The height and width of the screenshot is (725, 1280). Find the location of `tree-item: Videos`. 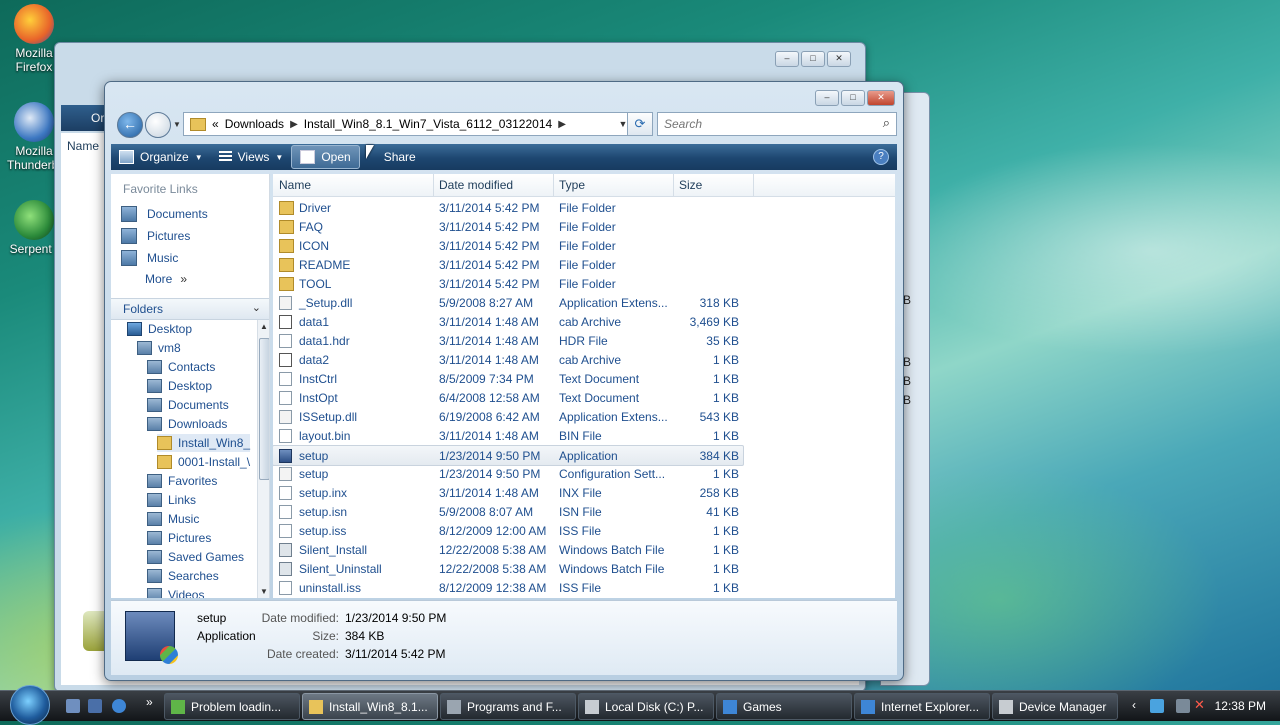

tree-item: Videos is located at coordinates (175, 592).